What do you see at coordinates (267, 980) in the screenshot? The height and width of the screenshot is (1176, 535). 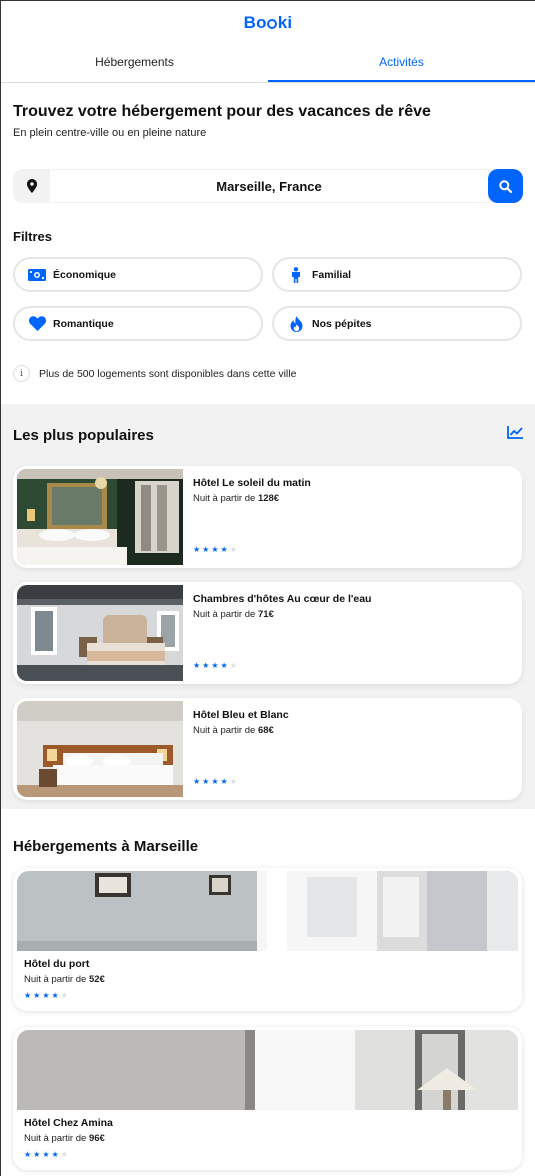 I see `lodging-card-info: Hôtel du port Nuit à partir de 52€ ★ ★ ★ ★ ★` at bounding box center [267, 980].